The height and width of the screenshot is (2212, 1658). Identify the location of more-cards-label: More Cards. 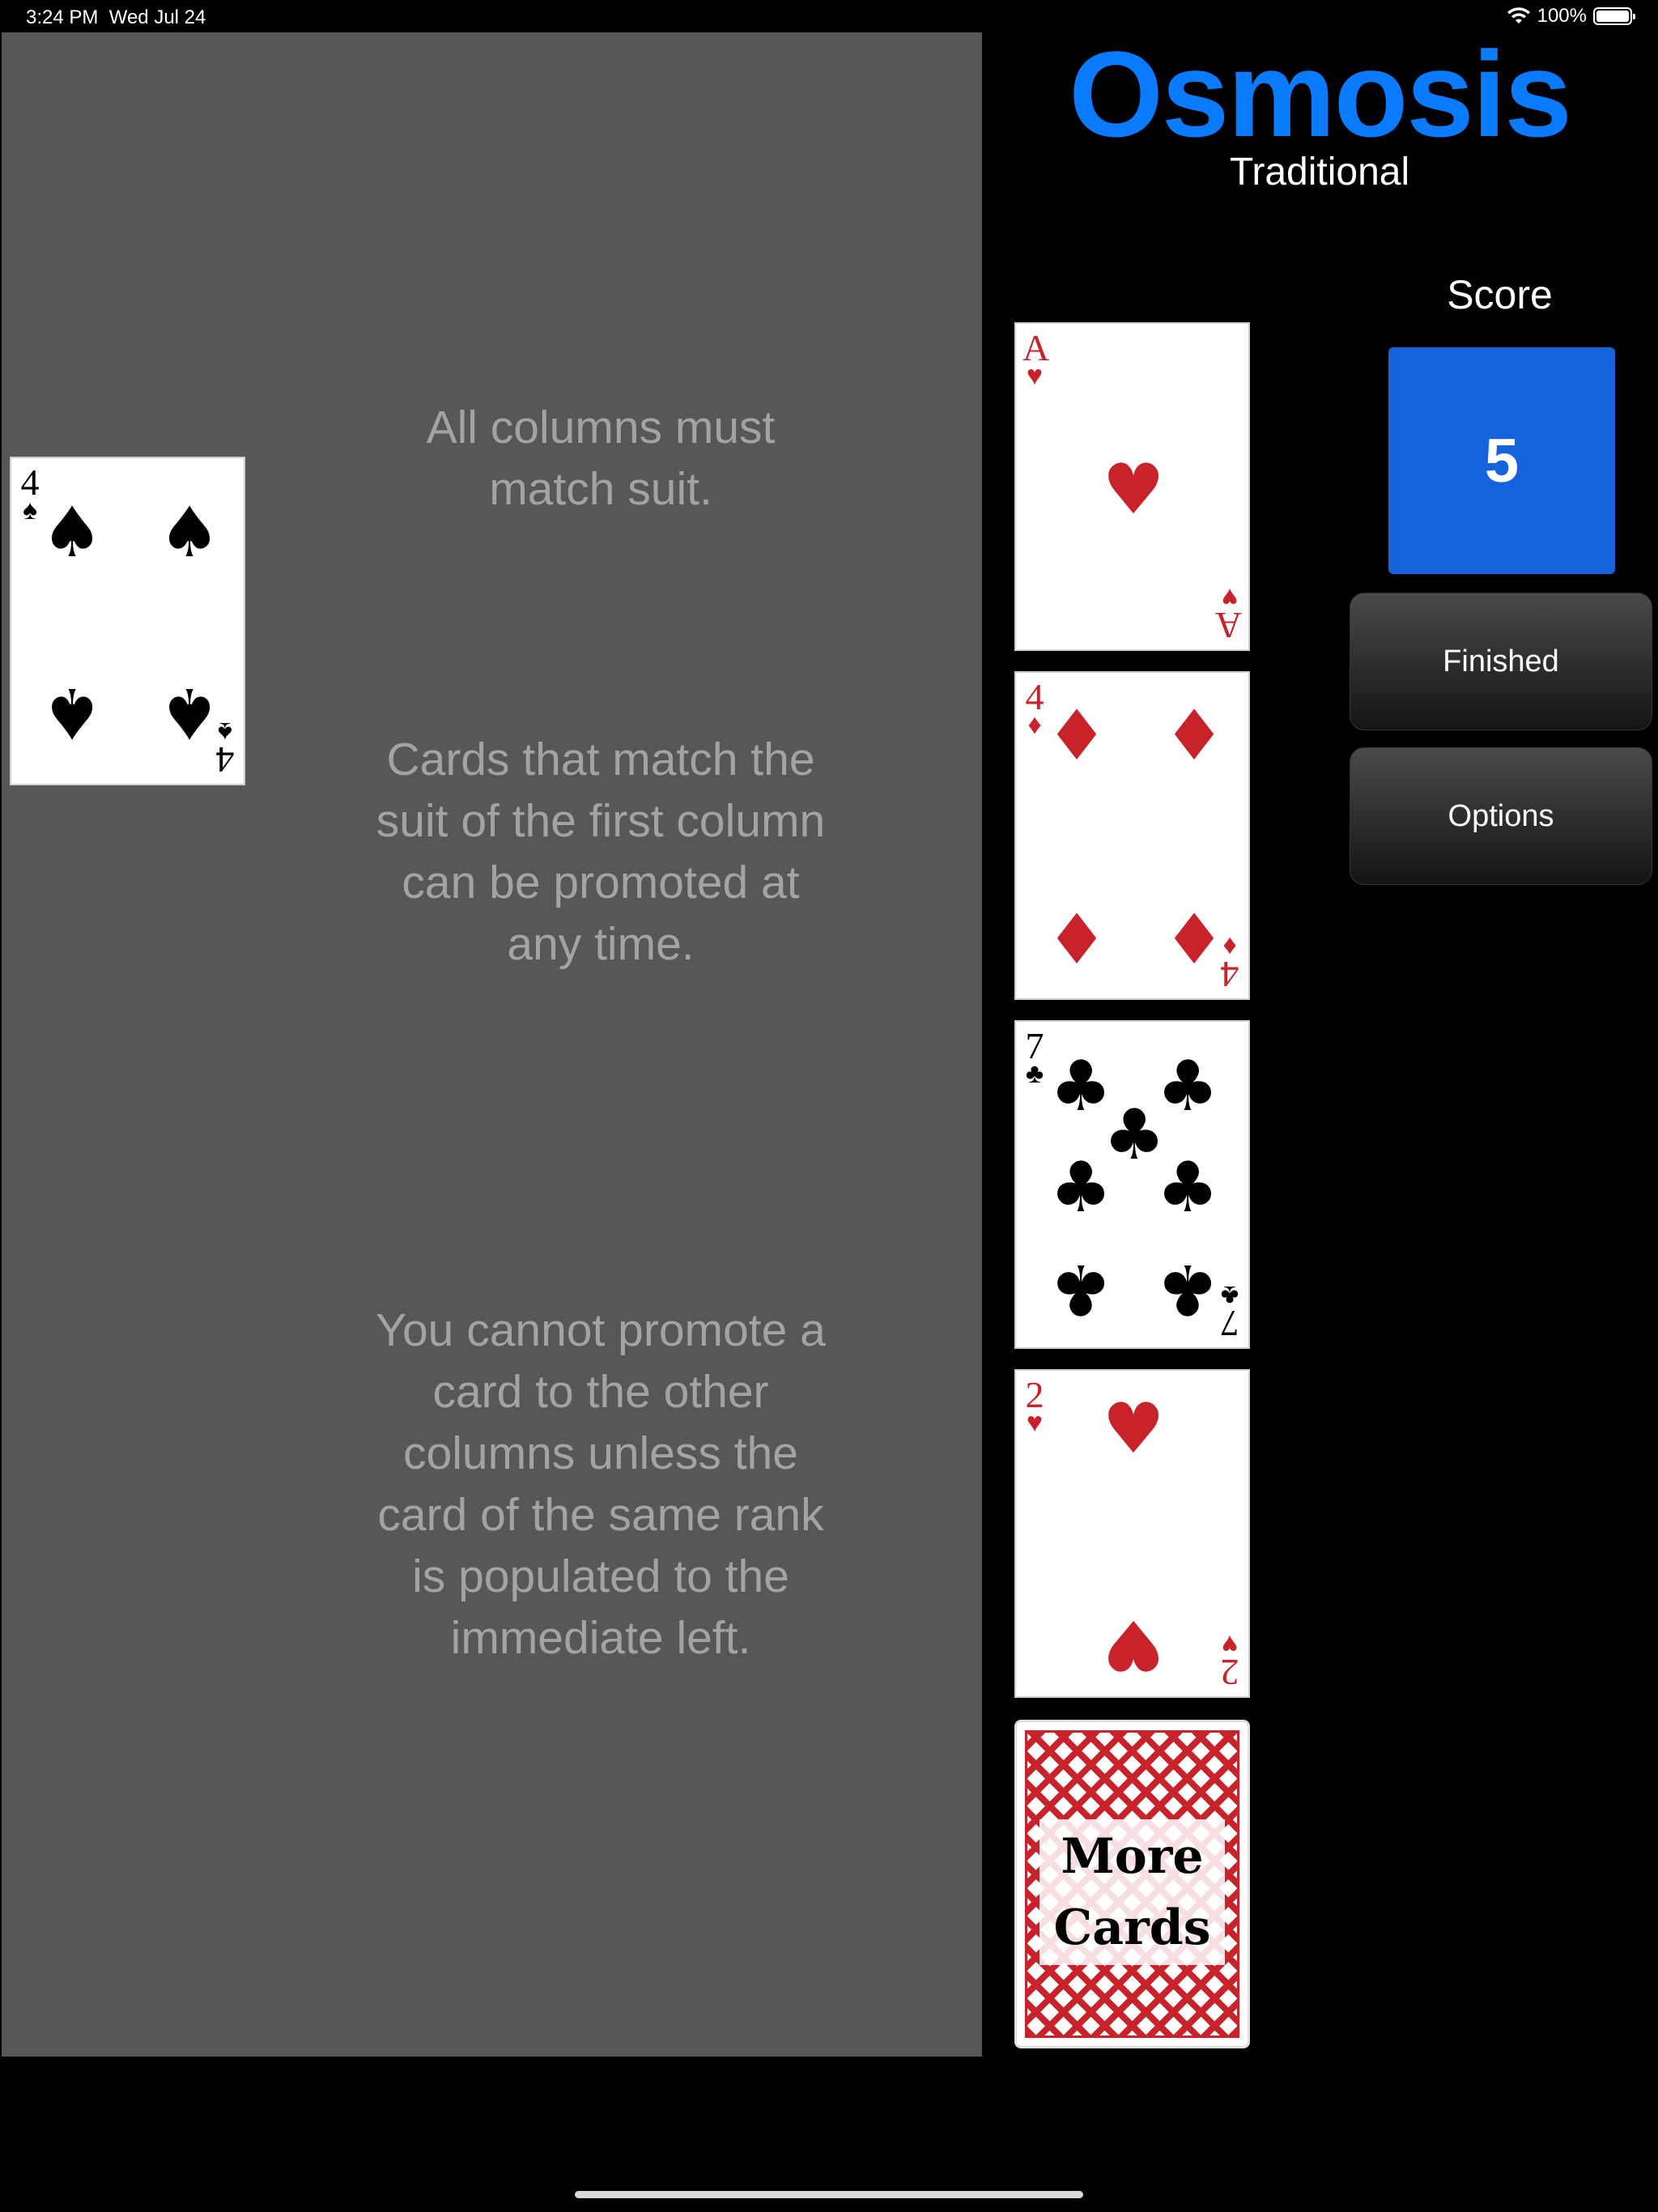
(1132, 1892).